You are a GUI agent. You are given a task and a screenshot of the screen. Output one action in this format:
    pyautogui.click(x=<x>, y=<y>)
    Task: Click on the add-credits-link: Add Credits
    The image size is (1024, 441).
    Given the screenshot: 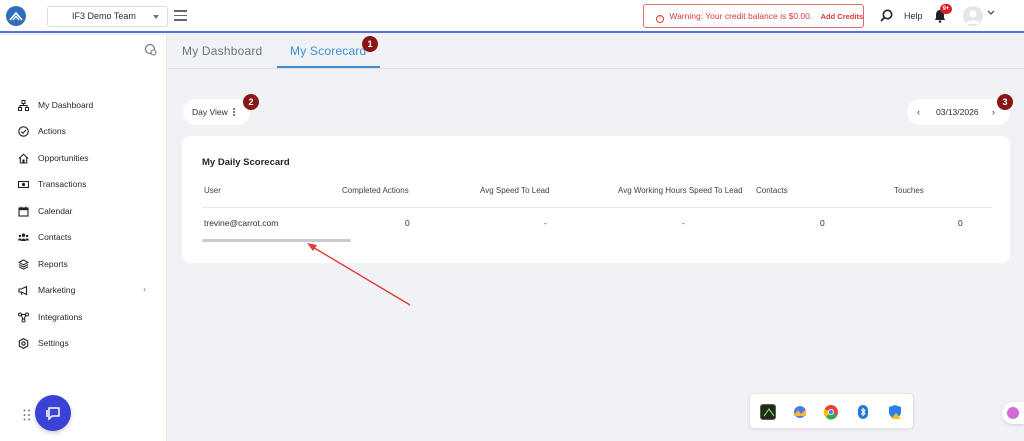 What is the action you would take?
    pyautogui.click(x=842, y=16)
    